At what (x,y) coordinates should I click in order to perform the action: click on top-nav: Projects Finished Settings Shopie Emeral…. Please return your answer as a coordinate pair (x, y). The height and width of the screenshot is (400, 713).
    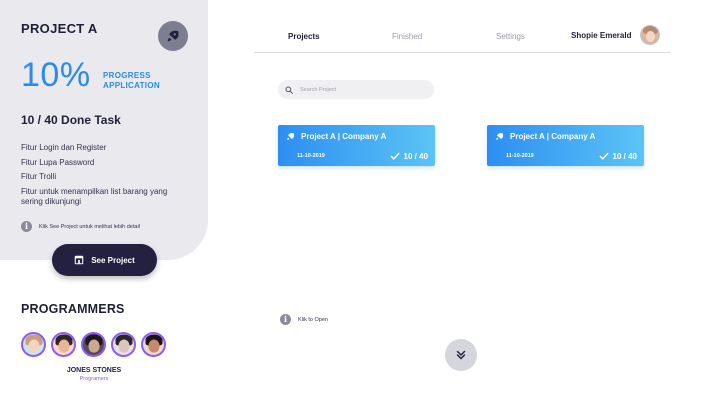
    Looking at the image, I should click on (462, 38).